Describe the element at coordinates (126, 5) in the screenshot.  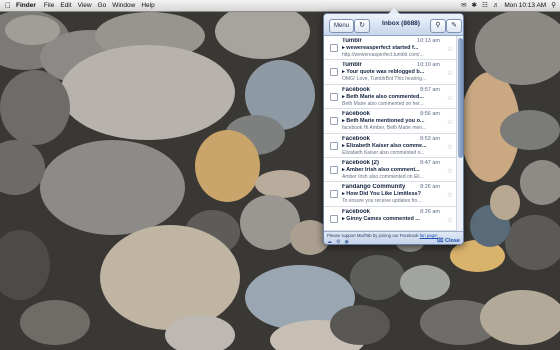
I see `menu-window: Window` at that location.